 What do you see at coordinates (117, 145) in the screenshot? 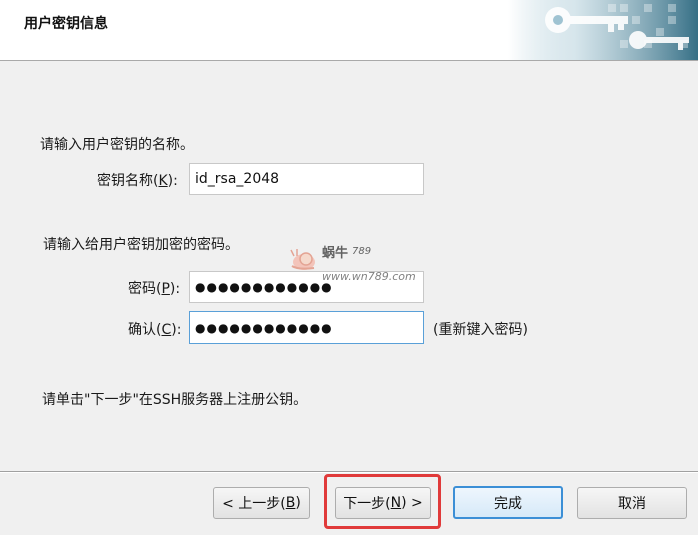
I see `name-prompt: 请输入用户密钥的名称。` at bounding box center [117, 145].